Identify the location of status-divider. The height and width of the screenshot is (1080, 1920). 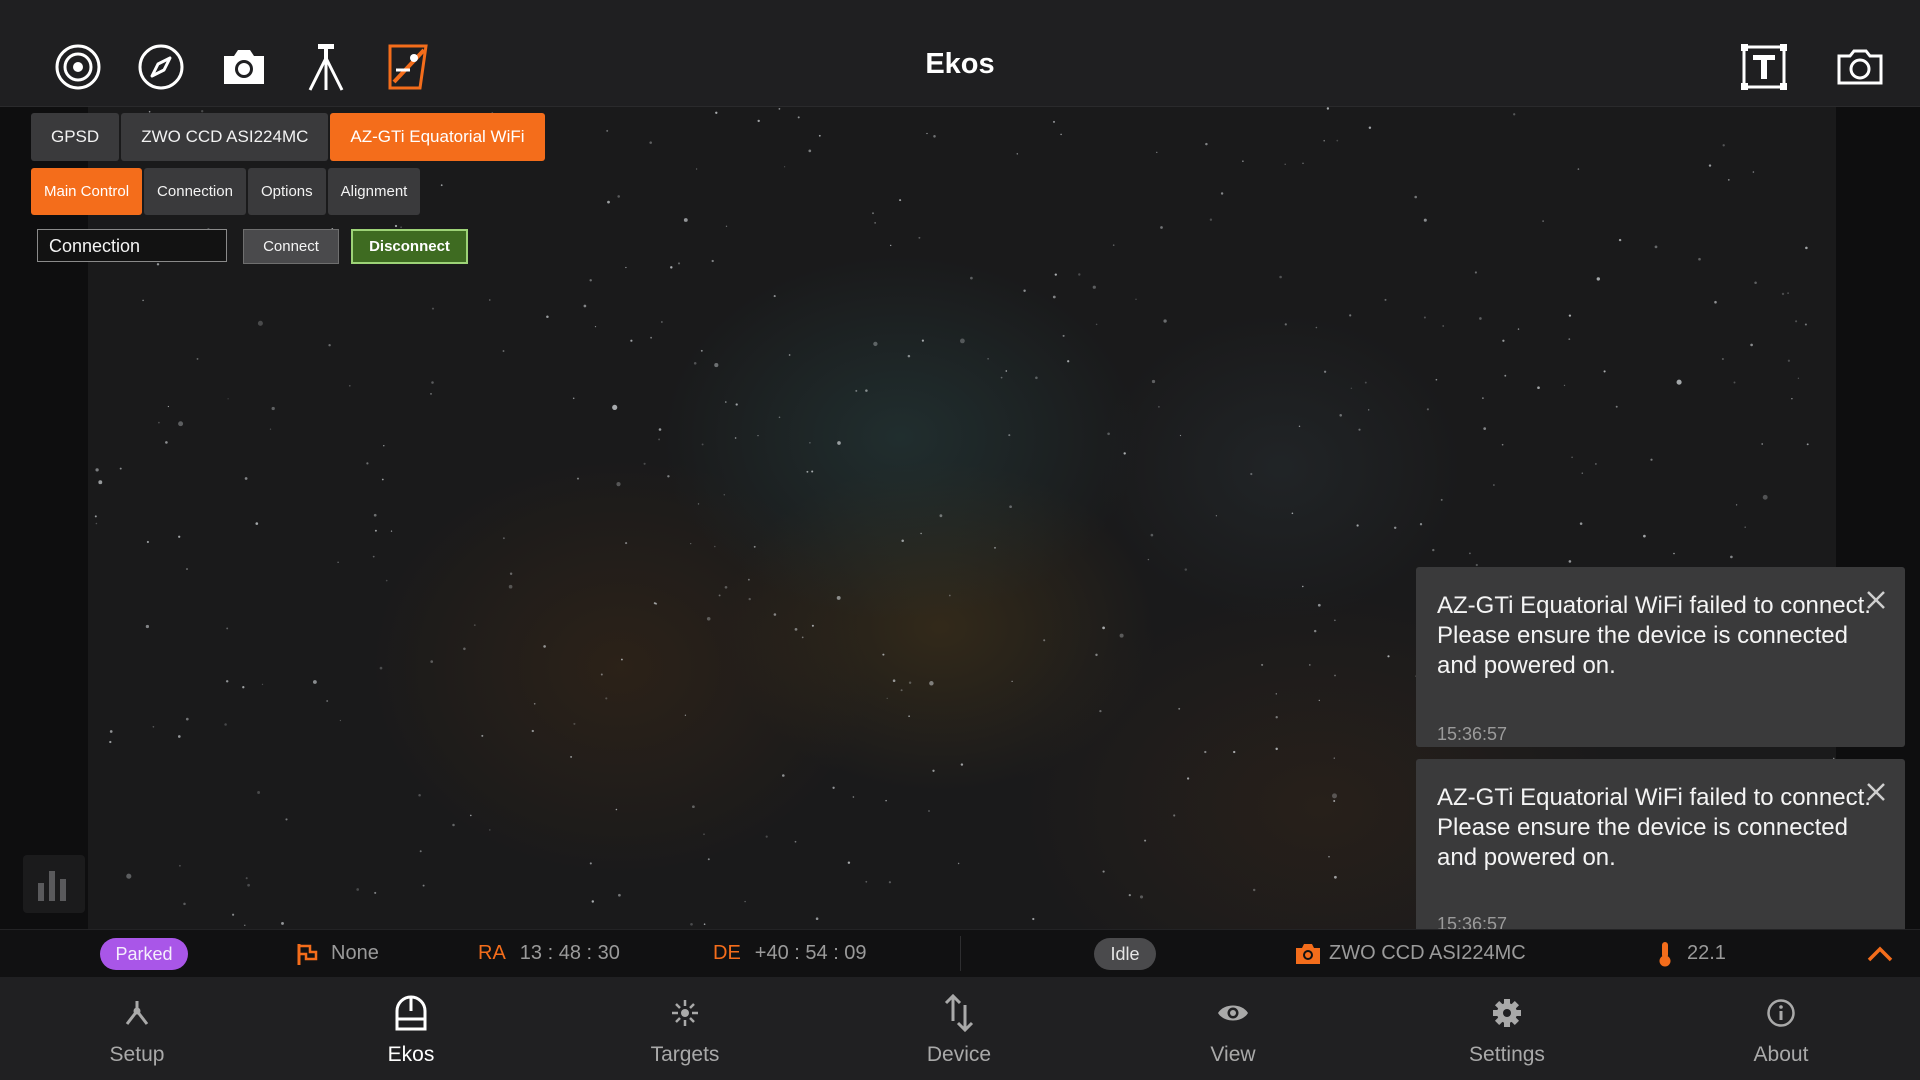
(960, 953).